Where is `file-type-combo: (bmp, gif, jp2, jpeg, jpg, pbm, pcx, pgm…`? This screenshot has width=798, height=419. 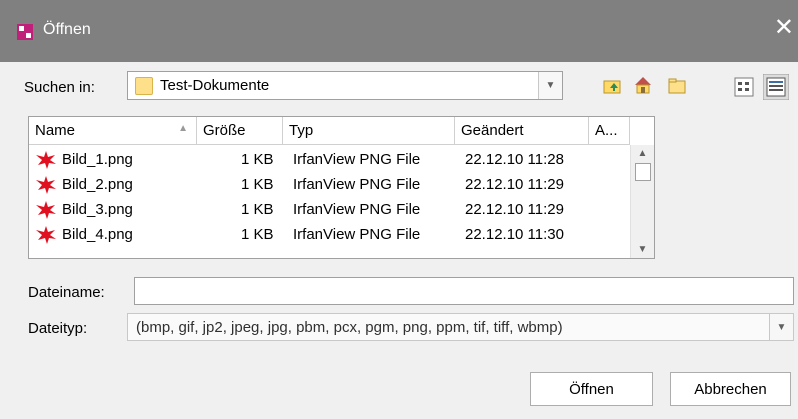
file-type-combo: (bmp, gif, jp2, jpeg, jpg, pbm, pcx, pgm… is located at coordinates (460, 327).